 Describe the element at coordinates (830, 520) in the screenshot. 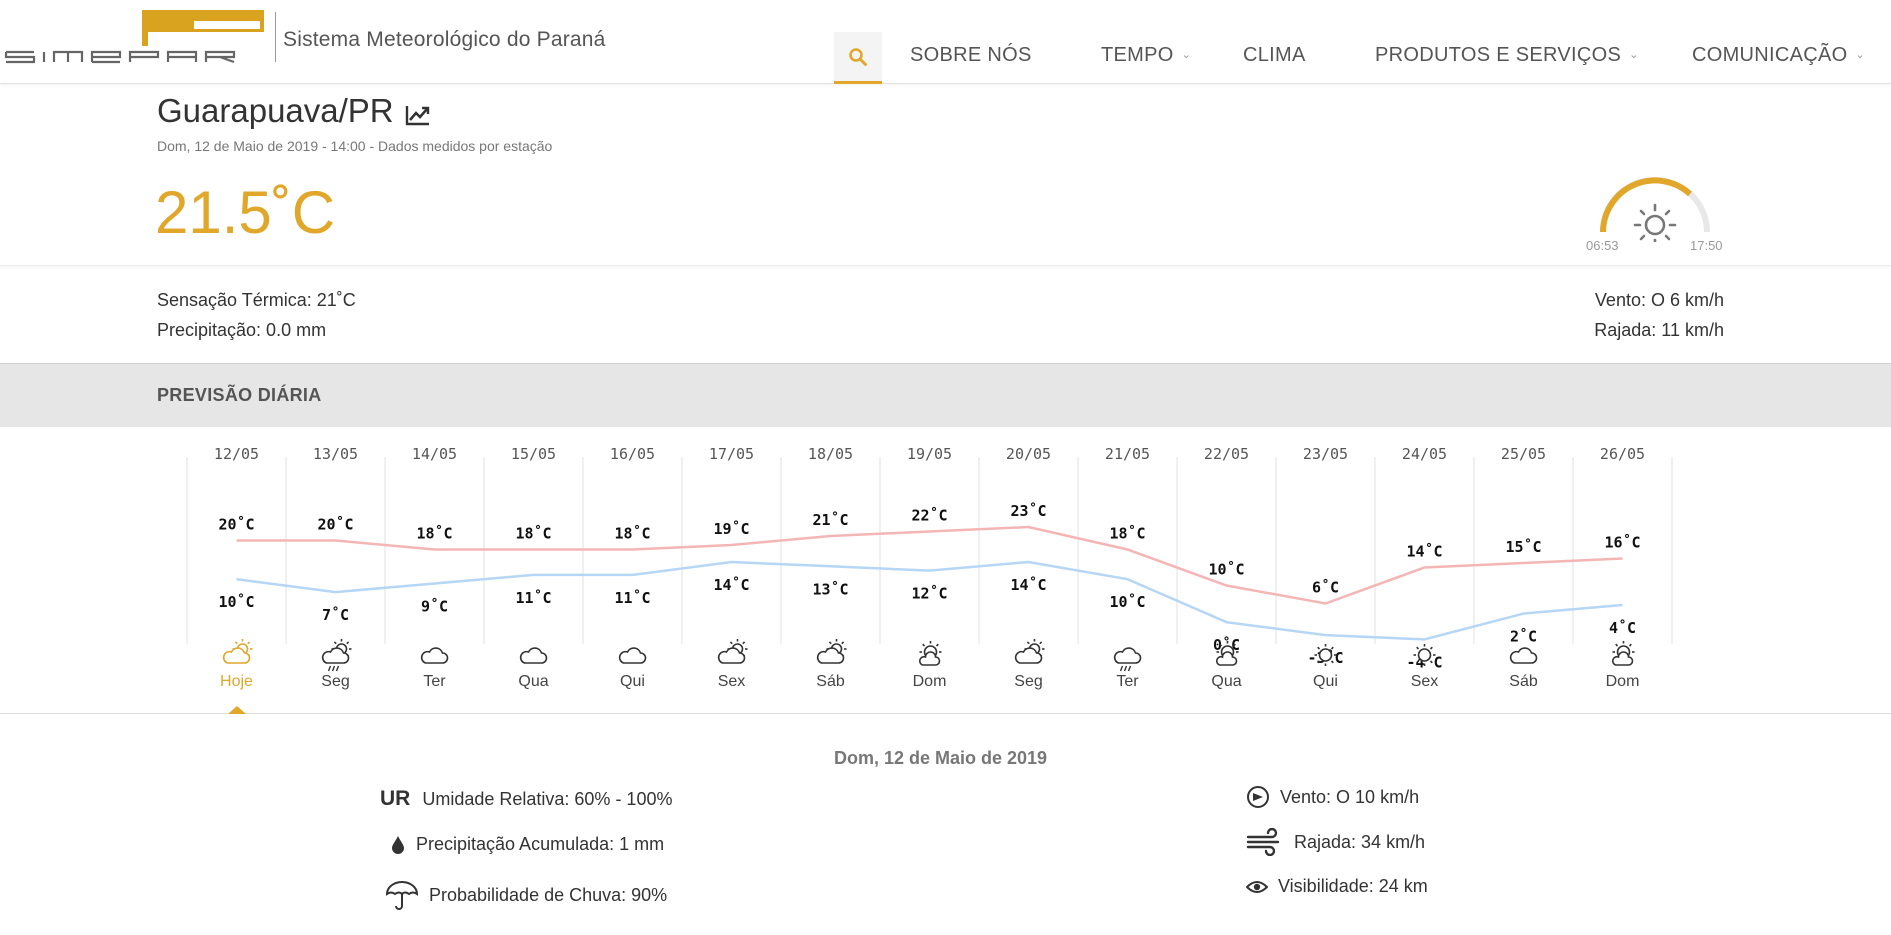

I see `forecast-max-temp: 21˚C` at that location.